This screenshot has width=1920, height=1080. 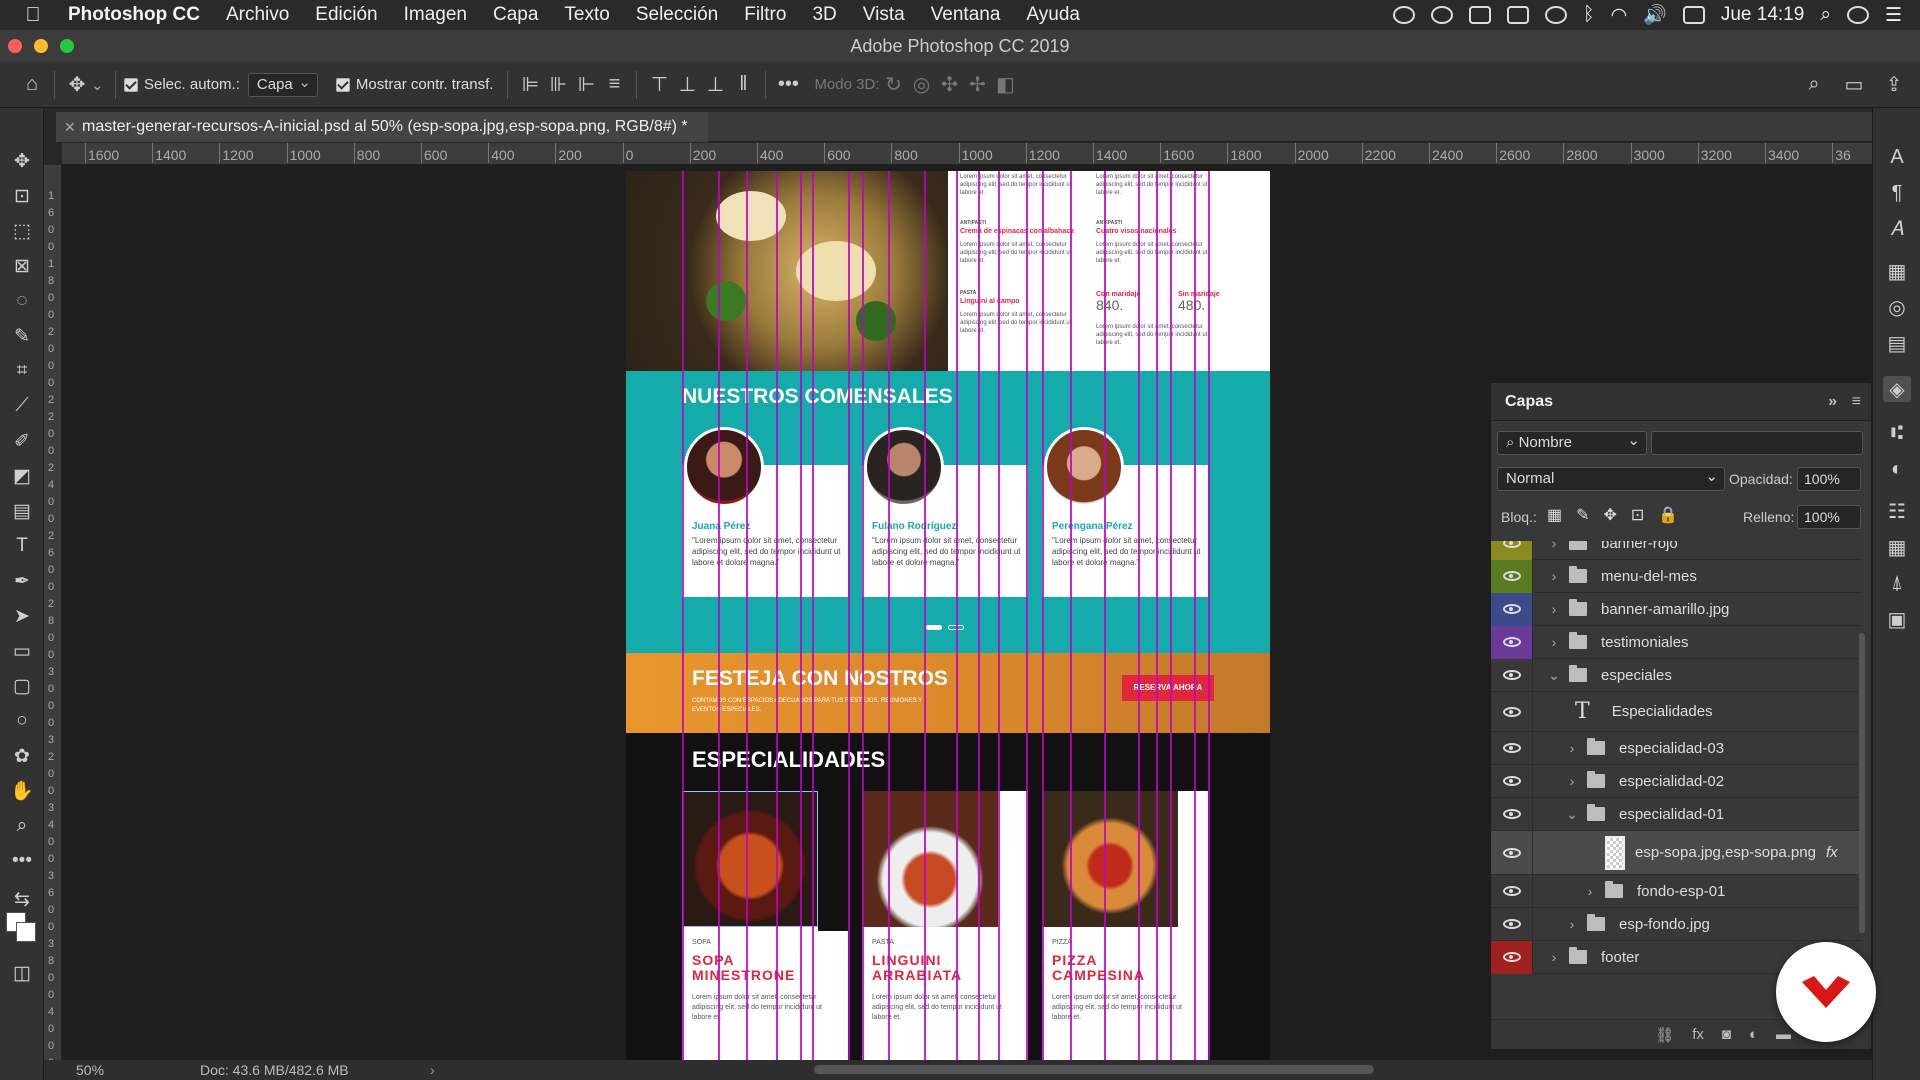 What do you see at coordinates (687, 85) in the screenshot?
I see `align-vcenter-icon: ⊥` at bounding box center [687, 85].